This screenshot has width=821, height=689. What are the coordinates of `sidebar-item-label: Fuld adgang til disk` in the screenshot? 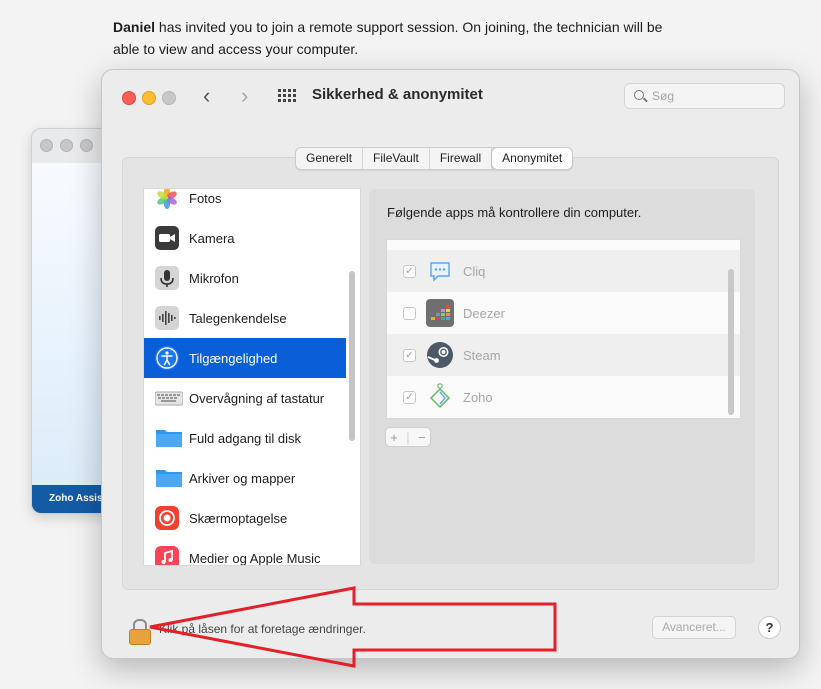 It's located at (245, 438).